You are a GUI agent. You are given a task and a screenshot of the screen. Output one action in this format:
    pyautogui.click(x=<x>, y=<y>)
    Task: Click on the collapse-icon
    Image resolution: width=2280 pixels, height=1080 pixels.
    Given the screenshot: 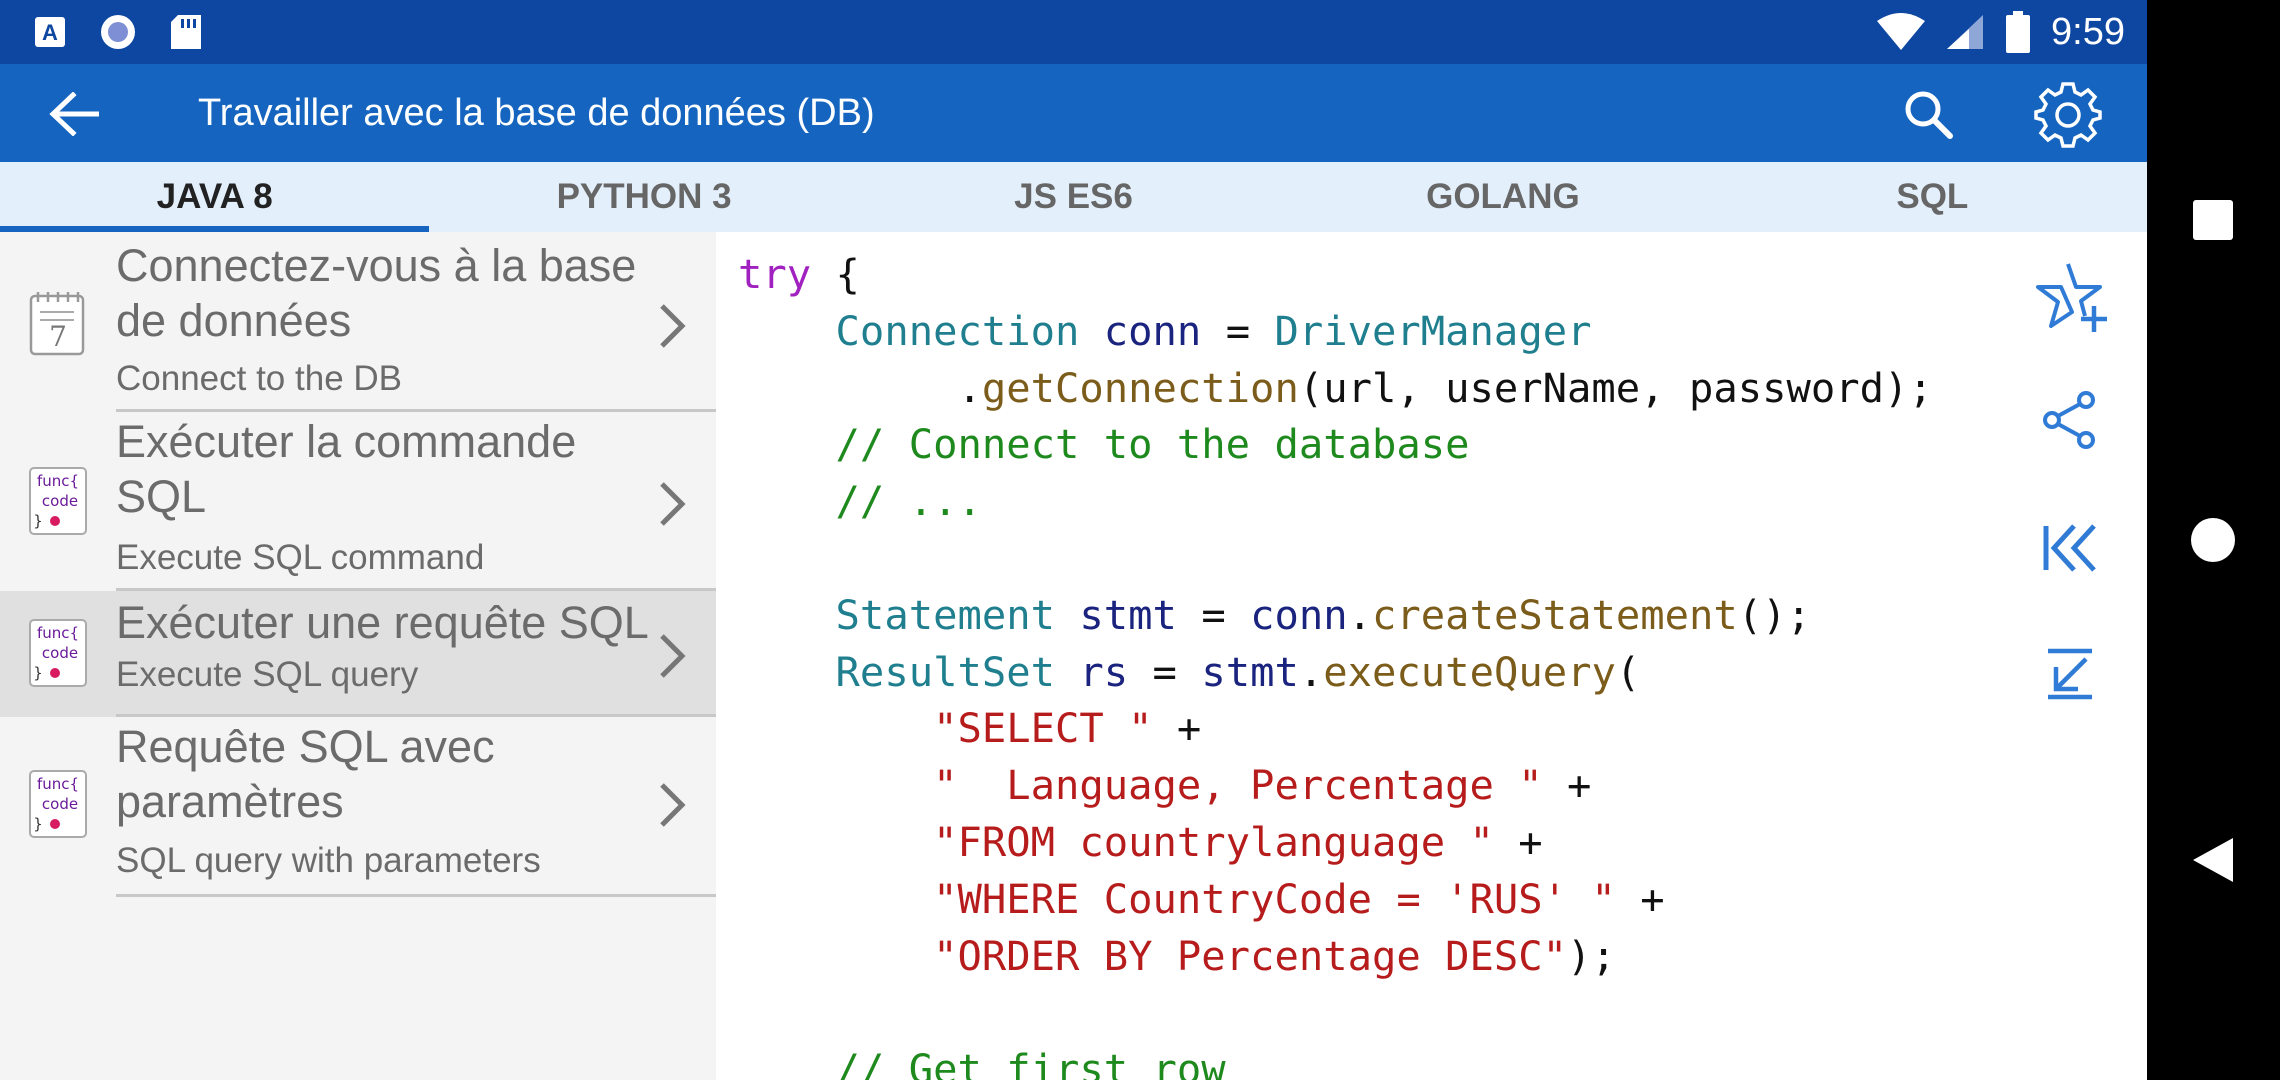 What is the action you would take?
    pyautogui.click(x=2070, y=674)
    